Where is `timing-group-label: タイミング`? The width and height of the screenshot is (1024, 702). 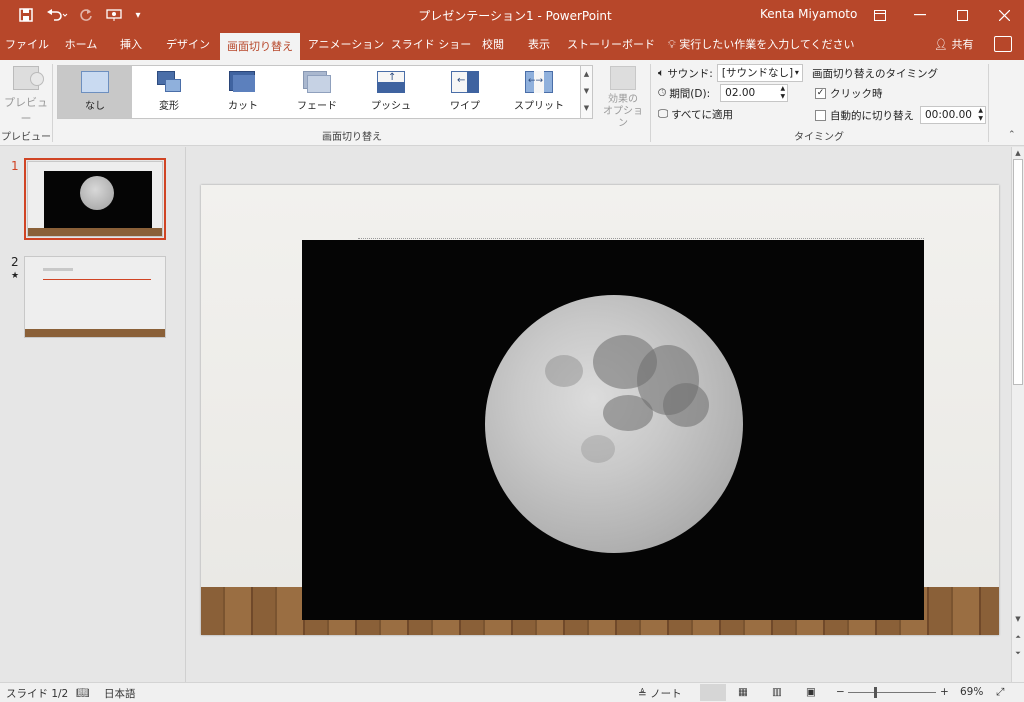
timing-group-label: タイミング is located at coordinates (819, 137).